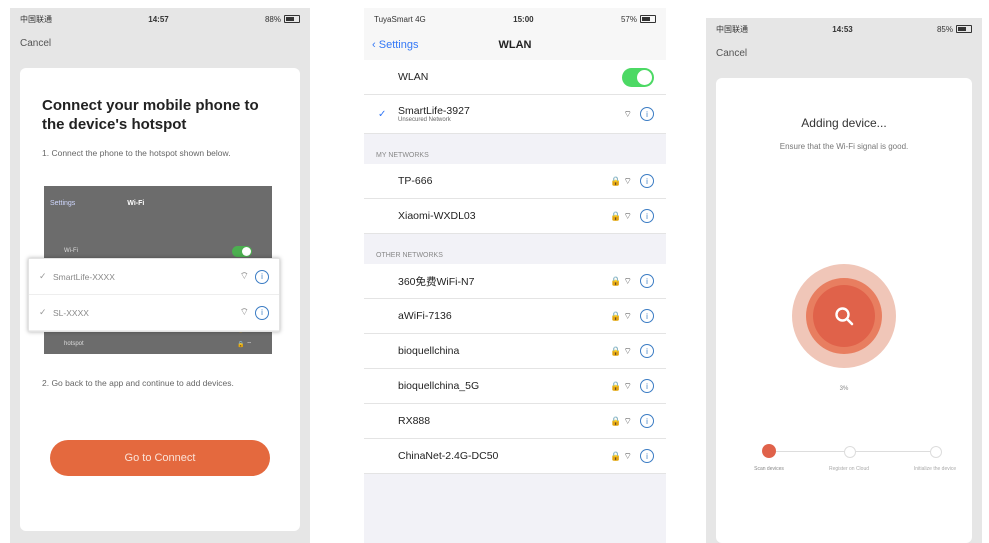 Image resolution: width=989 pixels, height=543 pixels. What do you see at coordinates (242, 251) in the screenshot?
I see `mini-wifi-toggle` at bounding box center [242, 251].